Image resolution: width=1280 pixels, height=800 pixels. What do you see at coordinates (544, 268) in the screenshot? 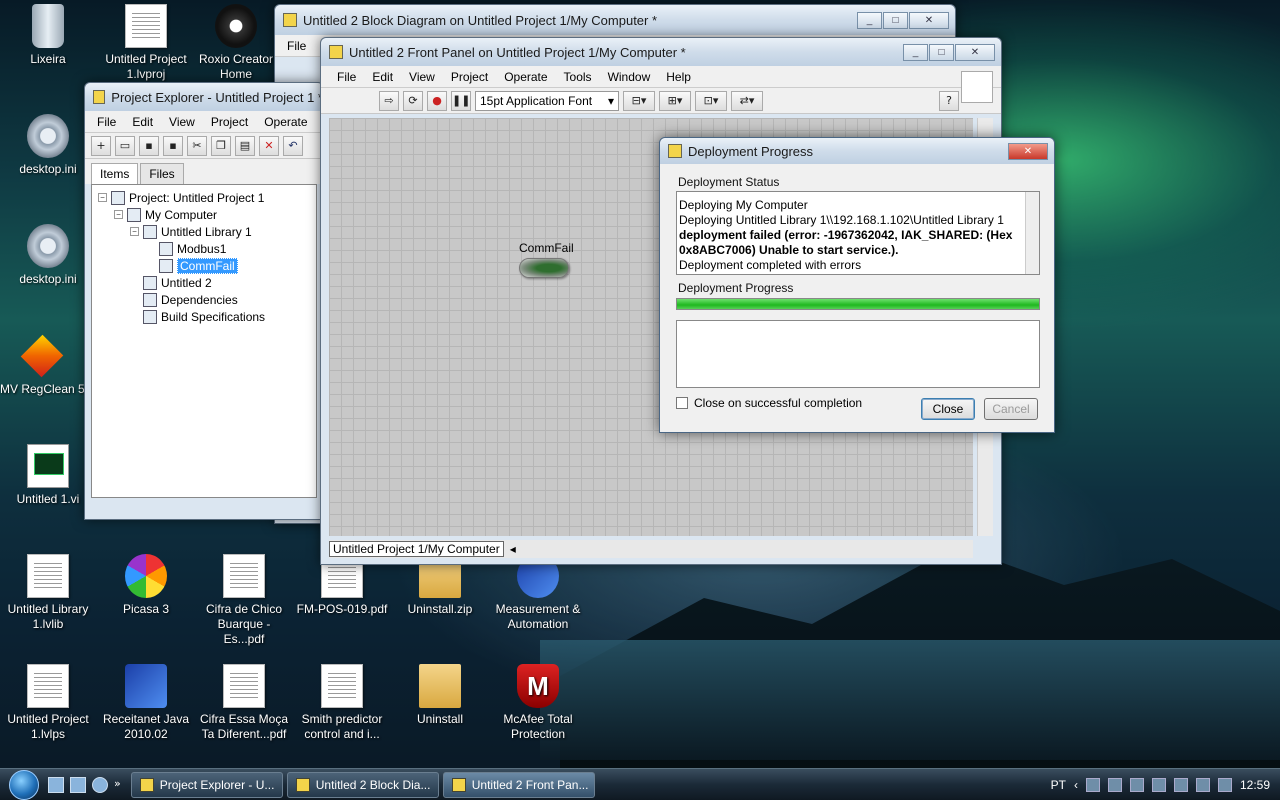
I see `commfail-led-indicator` at bounding box center [544, 268].